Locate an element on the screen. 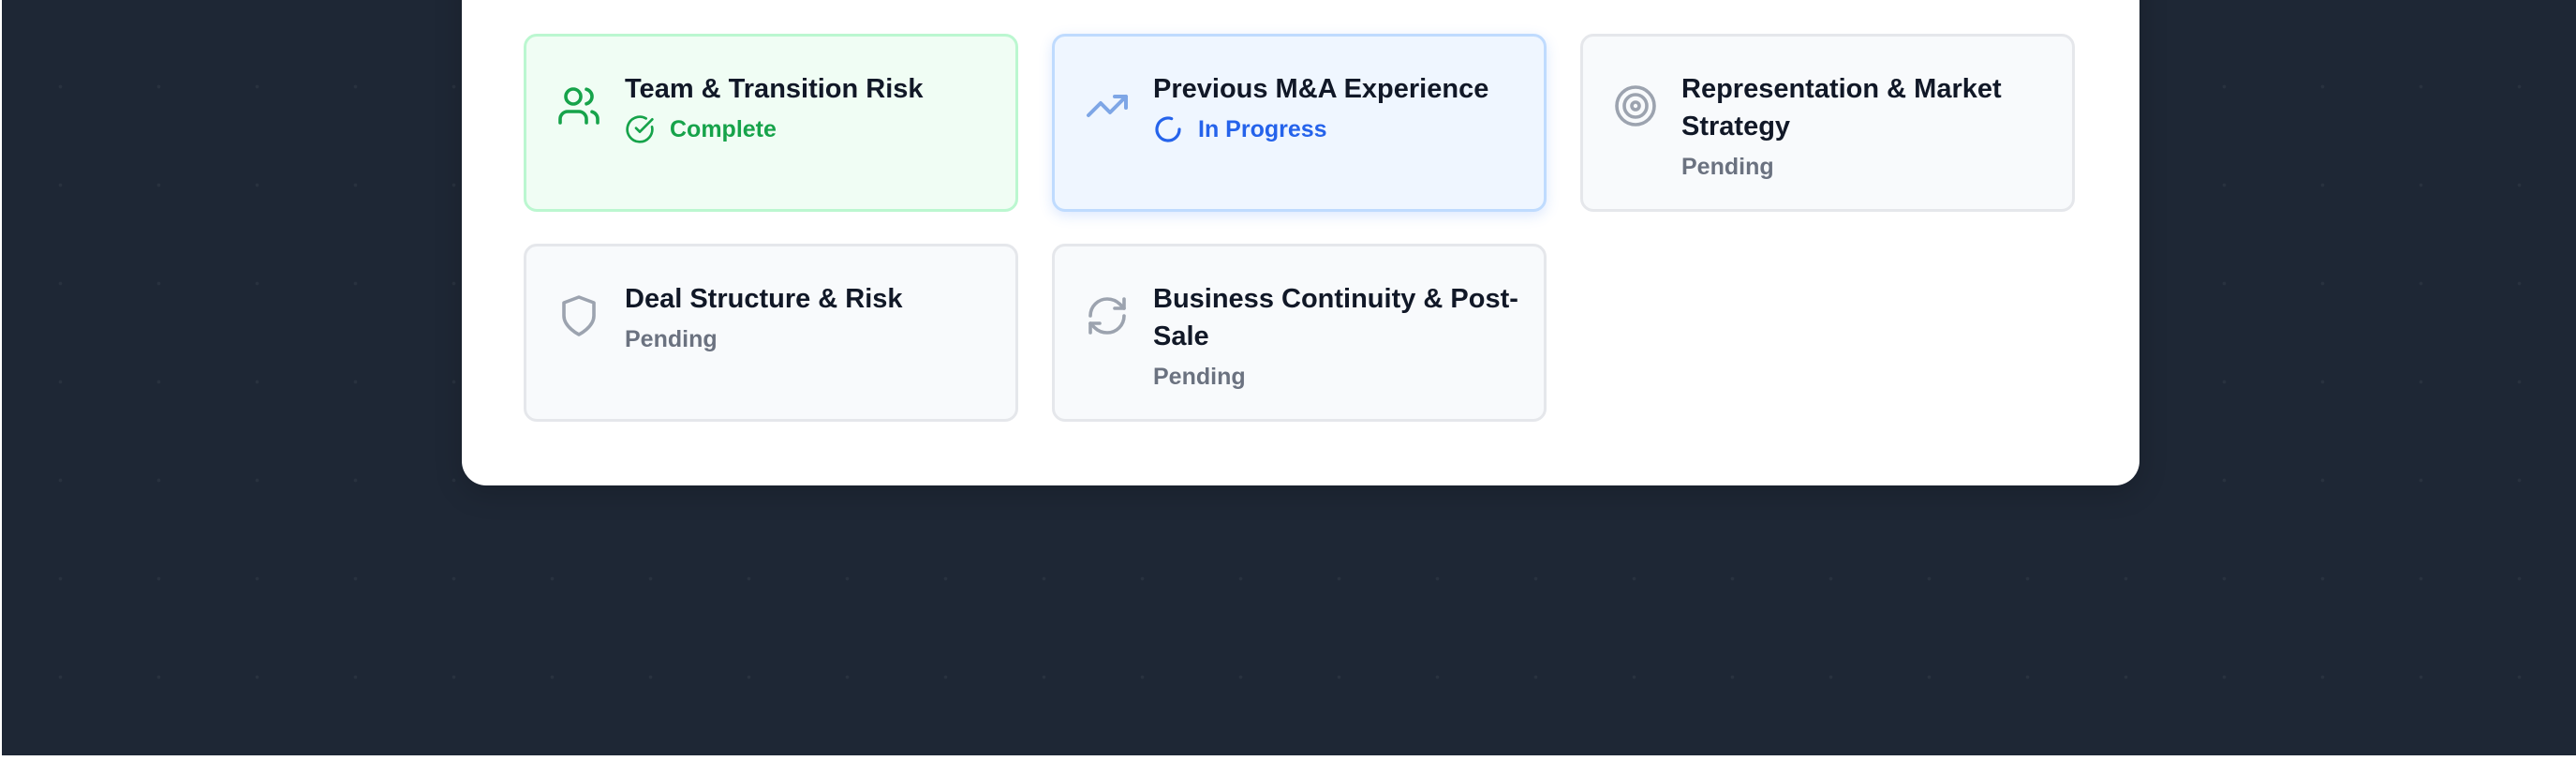  card-title: Team & Transition Risk is located at coordinates (775, 89).